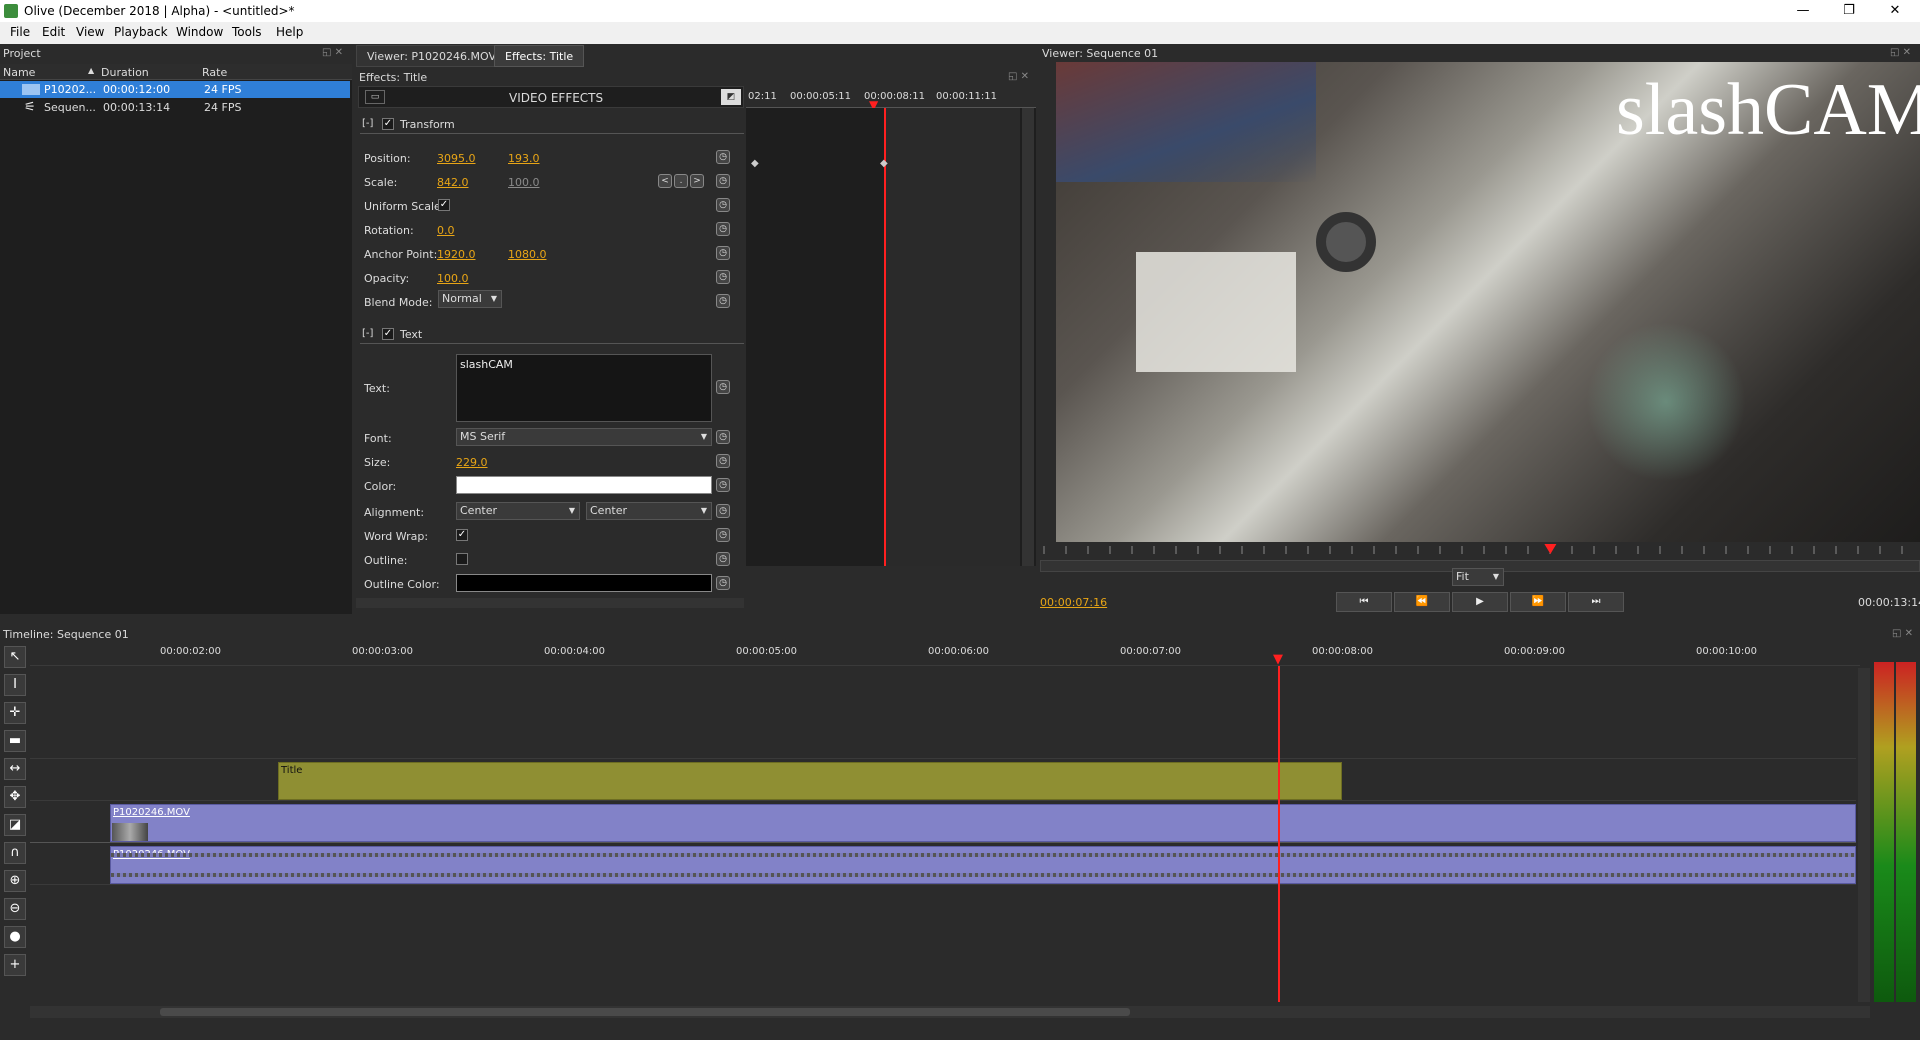  What do you see at coordinates (983, 865) in the screenshot?
I see `audio-clip: P1020246.MOV` at bounding box center [983, 865].